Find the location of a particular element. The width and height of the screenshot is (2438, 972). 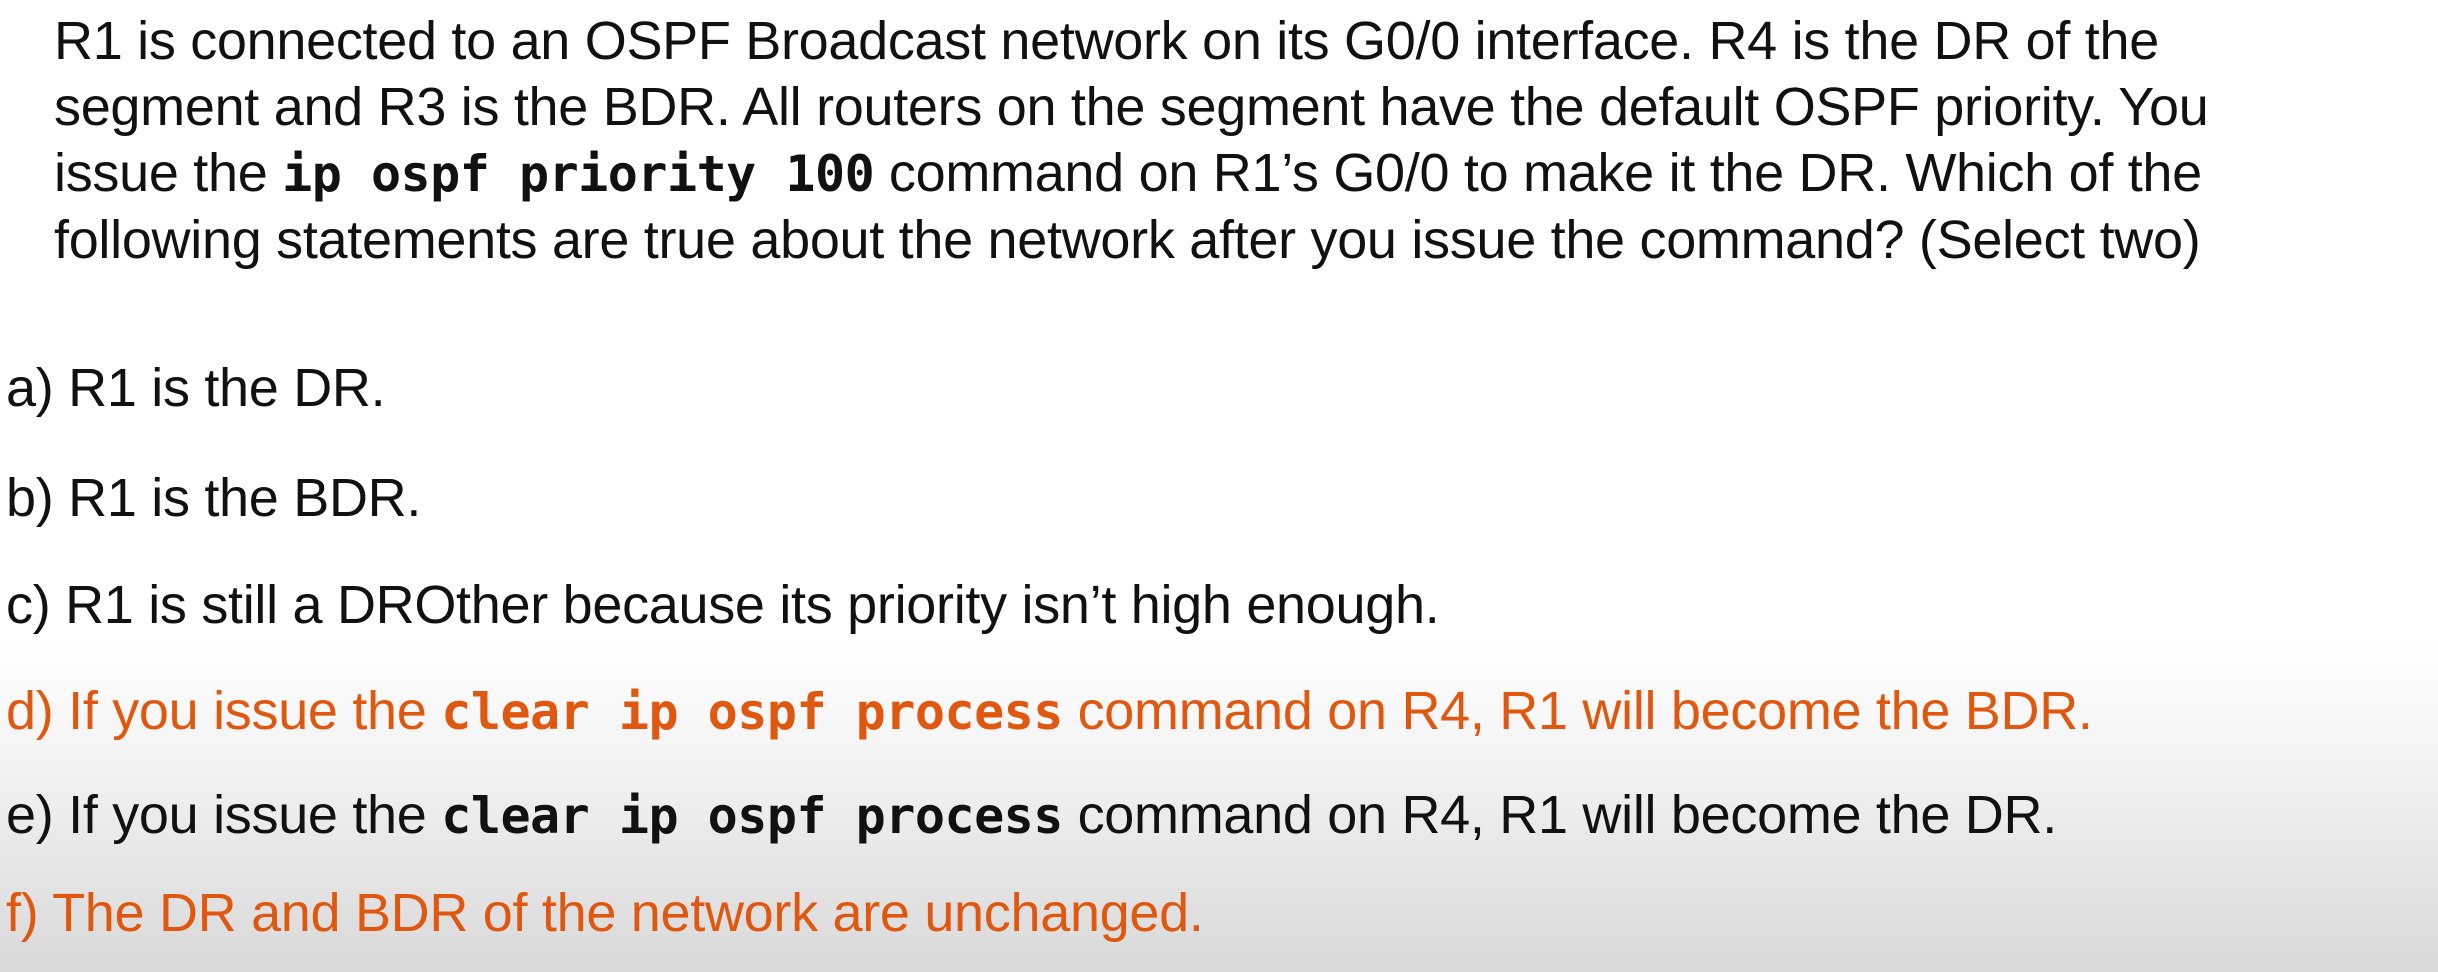

option-e-pre: e) If you issue the is located at coordinates (224, 815).